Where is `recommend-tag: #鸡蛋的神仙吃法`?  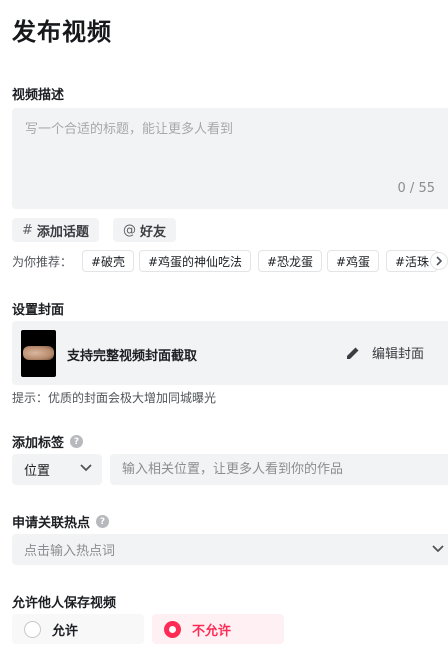
recommend-tag: #鸡蛋的神仙吃法 is located at coordinates (195, 261).